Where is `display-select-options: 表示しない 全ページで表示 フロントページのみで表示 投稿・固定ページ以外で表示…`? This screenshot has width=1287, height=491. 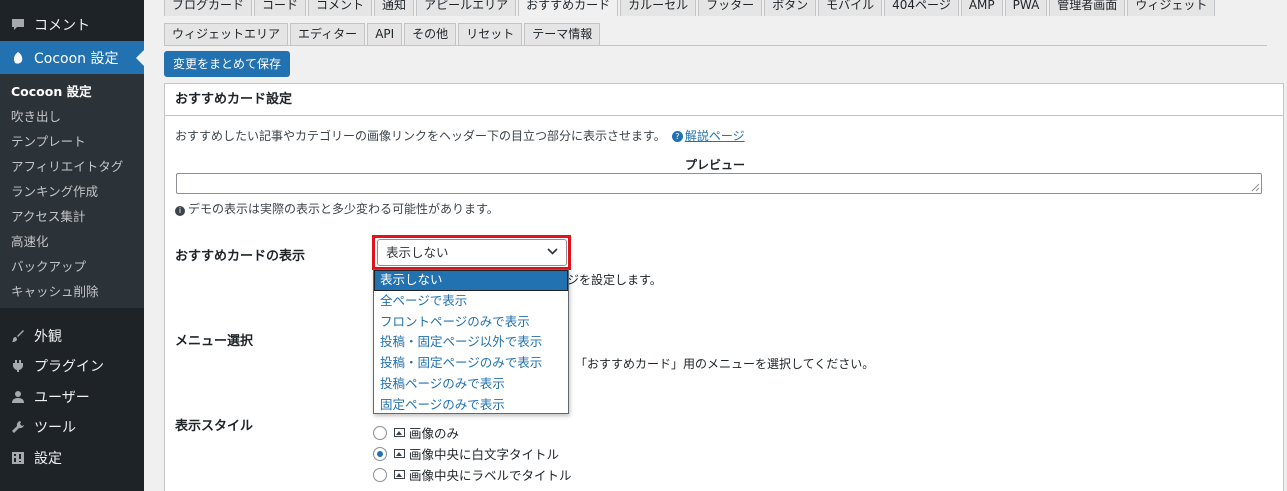 display-select-options: 表示しない 全ページで表示 フロントページのみで表示 投稿・固定ページ以外で表示… is located at coordinates (471, 341).